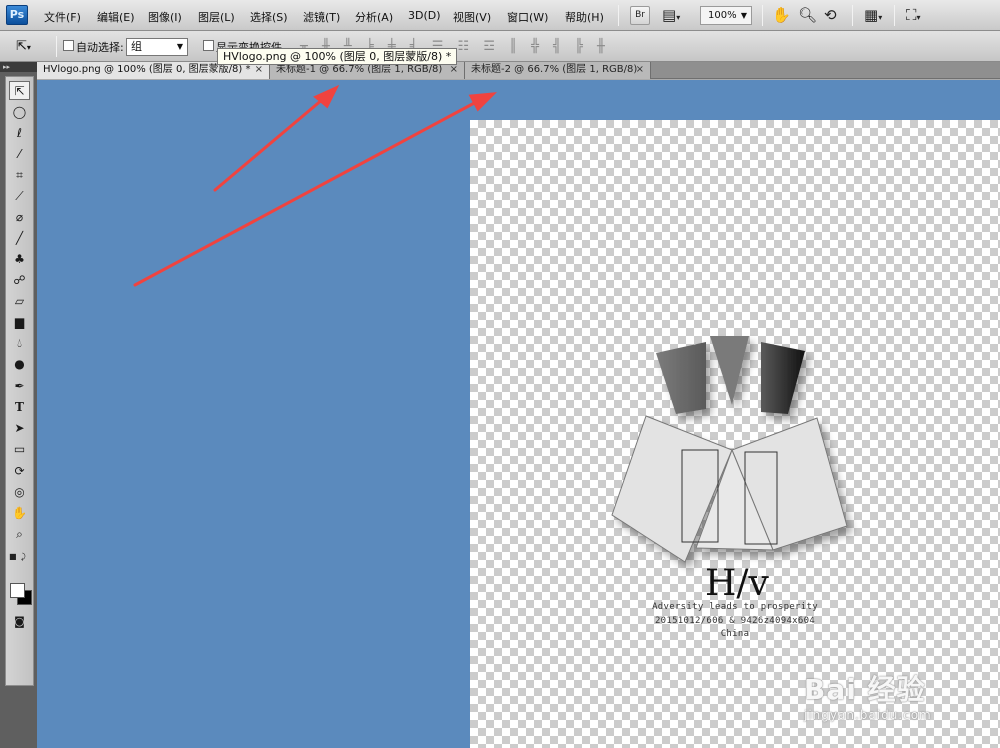 The width and height of the screenshot is (1000, 748). What do you see at coordinates (17, 590) in the screenshot?
I see `foreground-color-swatch` at bounding box center [17, 590].